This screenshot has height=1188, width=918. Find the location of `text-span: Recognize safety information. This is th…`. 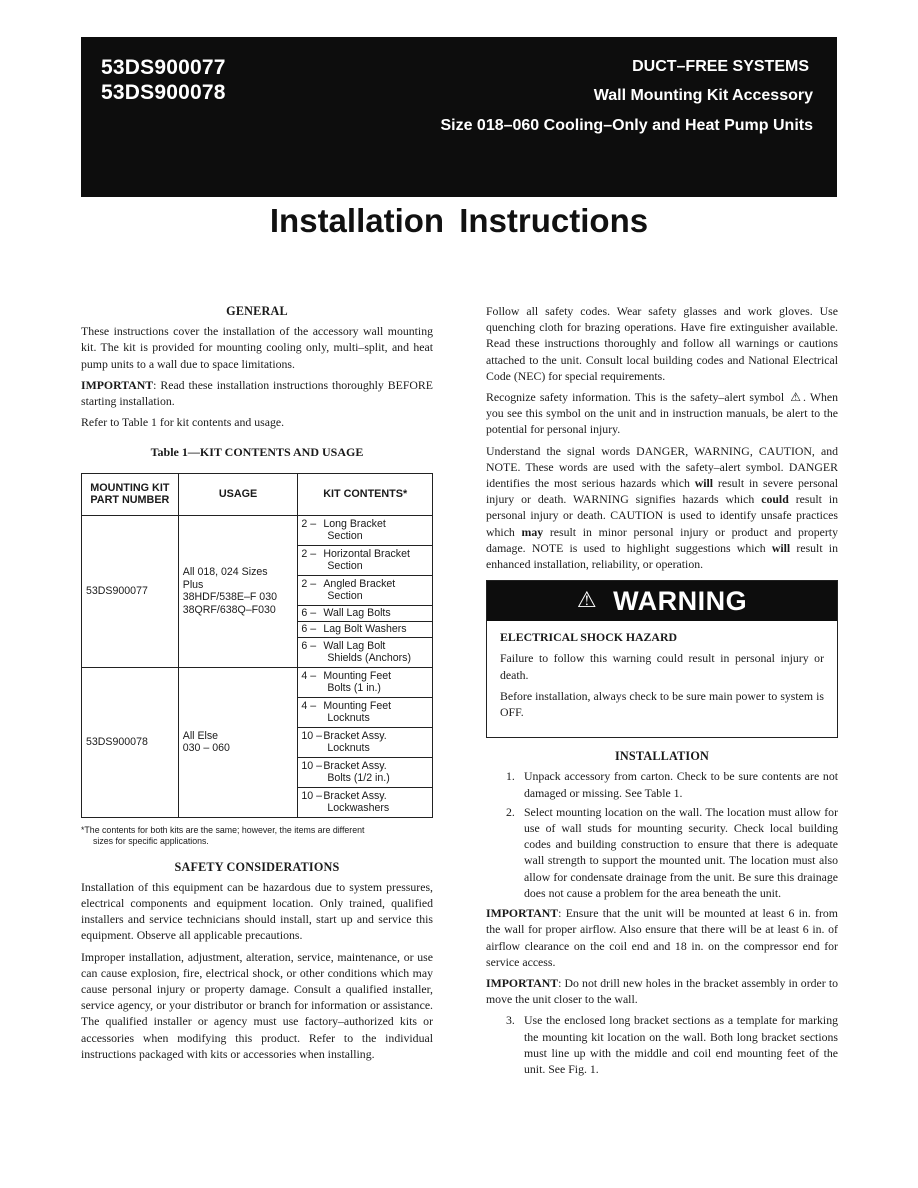

text-span: Recognize safety information. This is th… is located at coordinates (635, 397).